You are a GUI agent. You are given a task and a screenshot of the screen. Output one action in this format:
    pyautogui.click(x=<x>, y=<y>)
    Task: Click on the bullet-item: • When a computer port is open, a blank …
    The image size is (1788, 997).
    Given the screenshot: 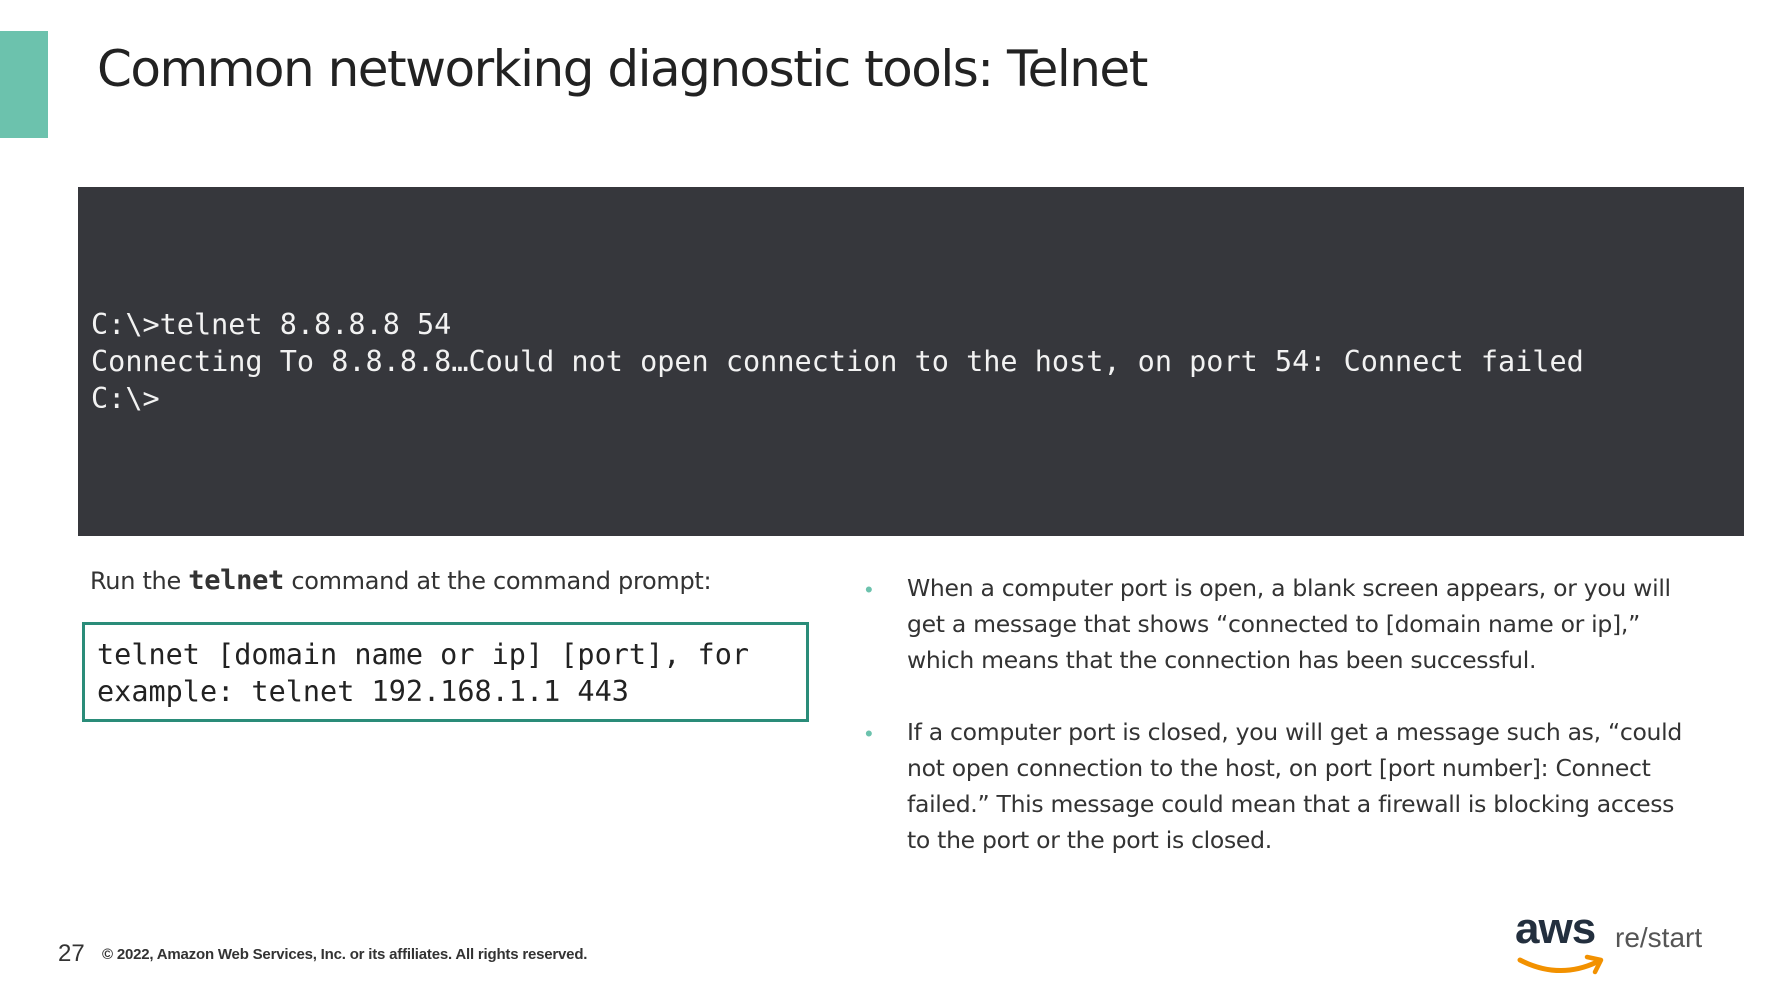 What is the action you would take?
    pyautogui.click(x=1275, y=624)
    